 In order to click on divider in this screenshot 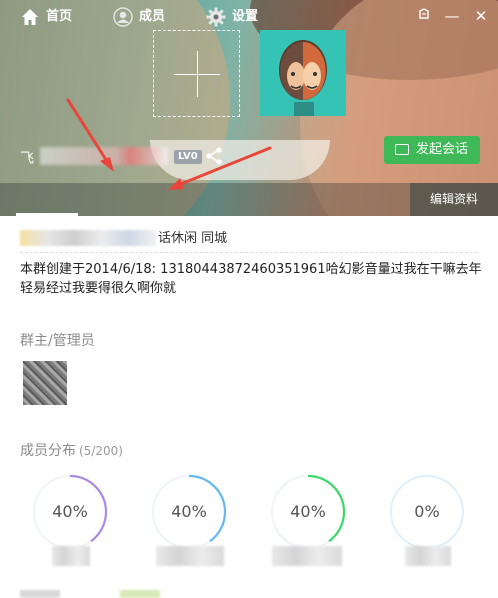, I will do `click(249, 252)`.